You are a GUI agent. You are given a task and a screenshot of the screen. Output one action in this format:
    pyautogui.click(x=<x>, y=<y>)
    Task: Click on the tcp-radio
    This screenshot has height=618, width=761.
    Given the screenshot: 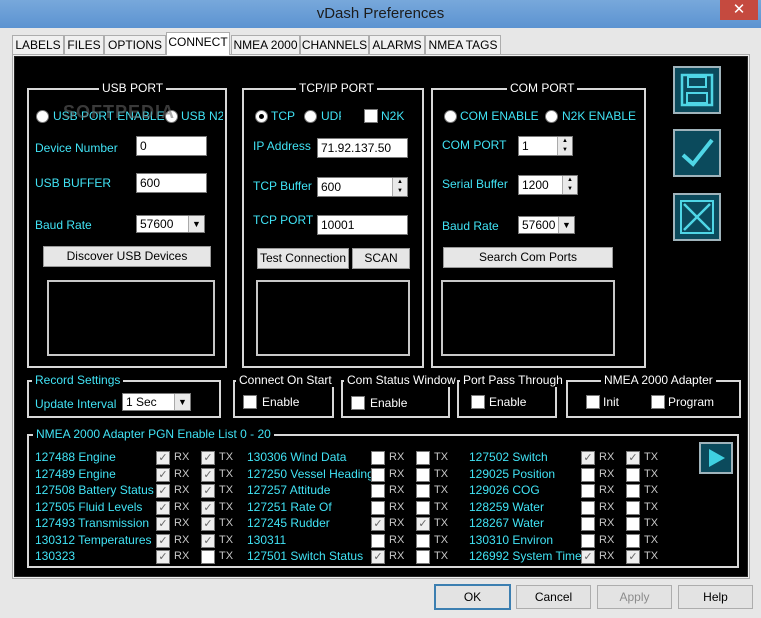 What is the action you would take?
    pyautogui.click(x=261, y=116)
    